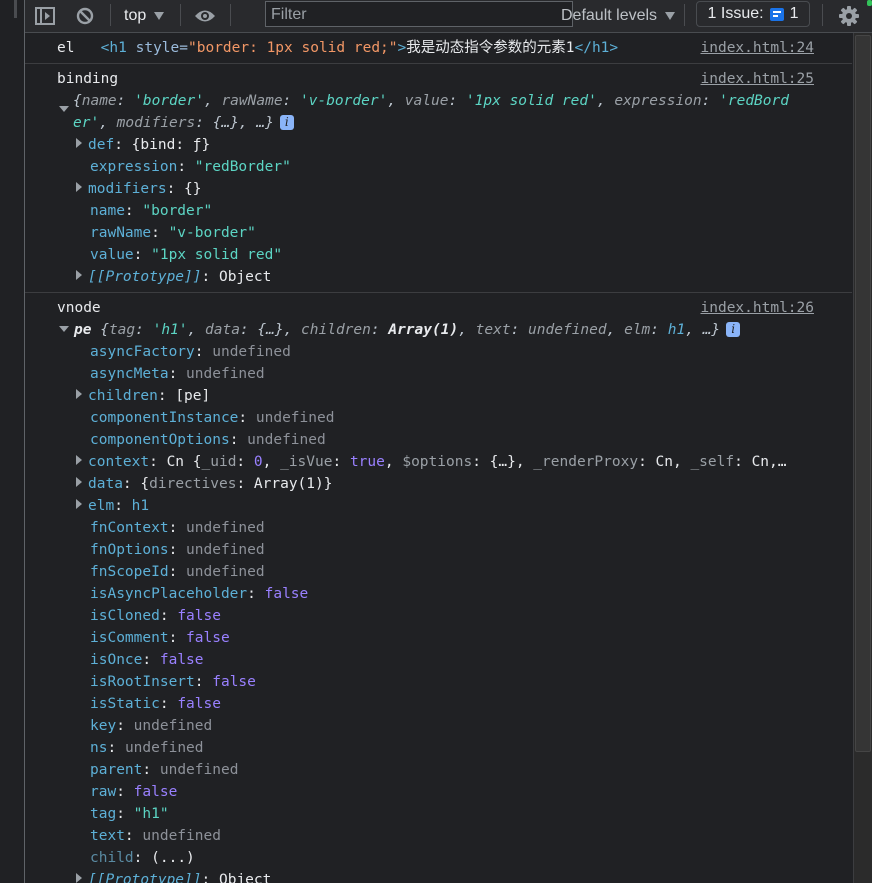 The height and width of the screenshot is (883, 872). I want to click on source-link: index.html:26, so click(758, 308).